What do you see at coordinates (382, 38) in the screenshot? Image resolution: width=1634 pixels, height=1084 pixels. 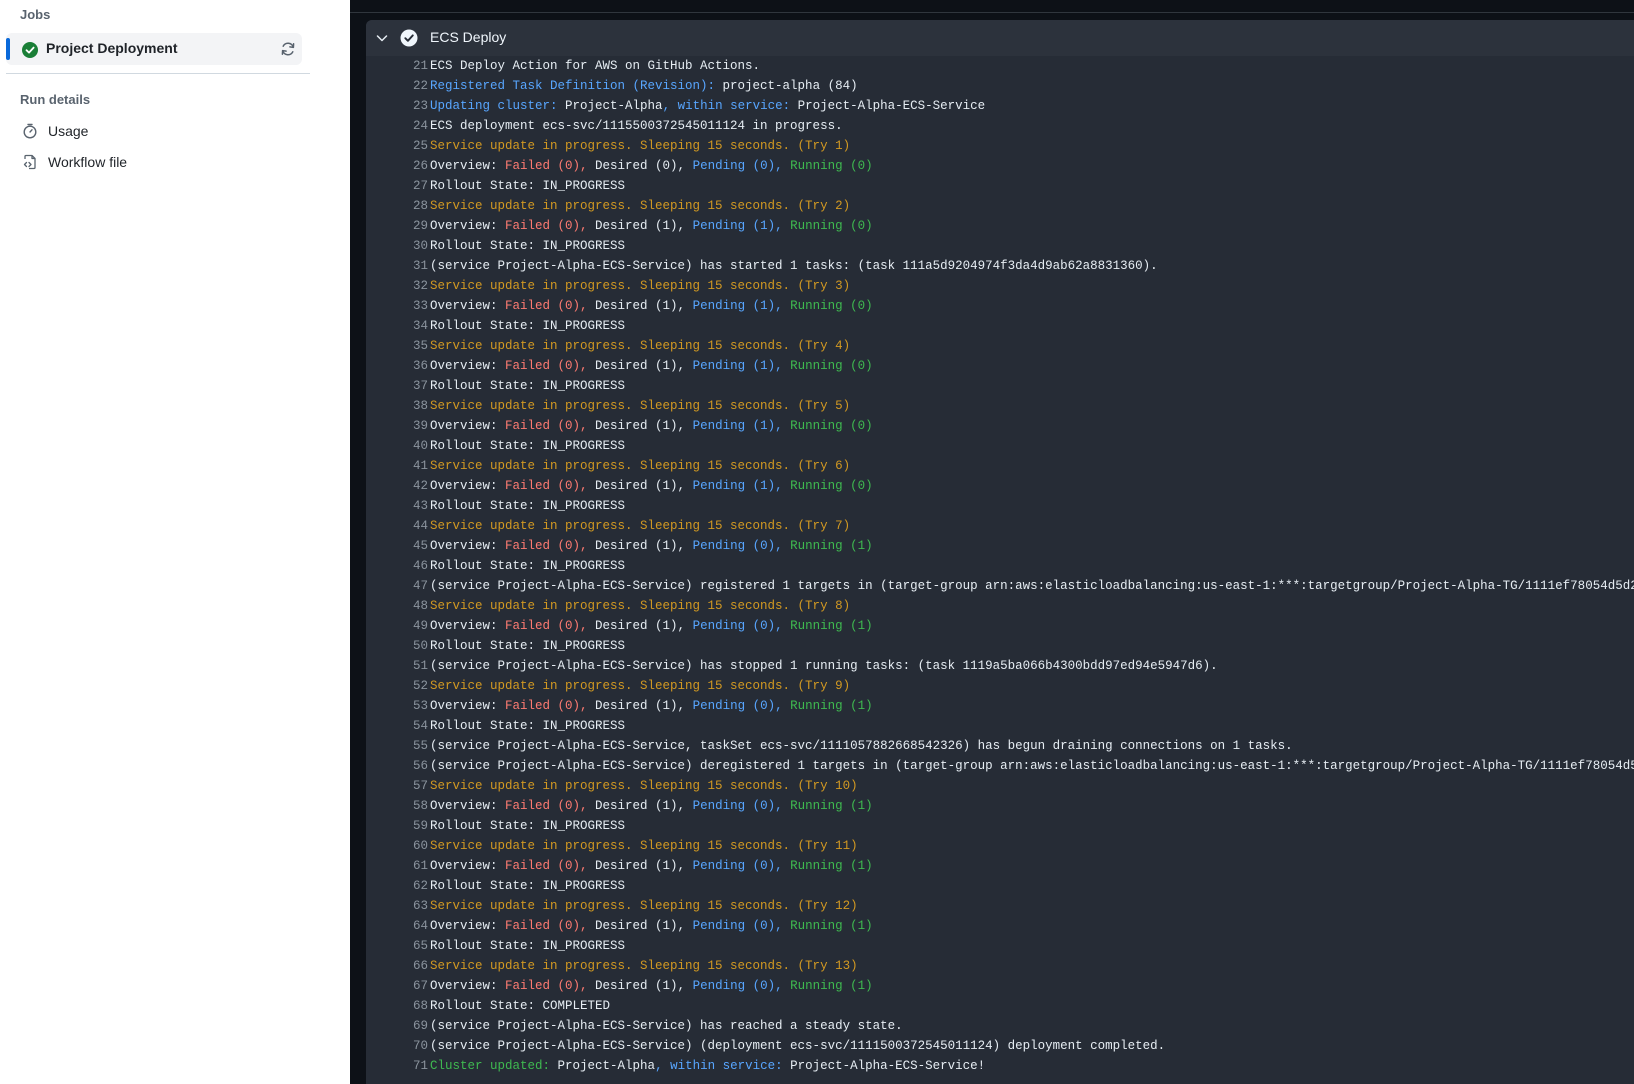 I see `chevron-down-icon` at bounding box center [382, 38].